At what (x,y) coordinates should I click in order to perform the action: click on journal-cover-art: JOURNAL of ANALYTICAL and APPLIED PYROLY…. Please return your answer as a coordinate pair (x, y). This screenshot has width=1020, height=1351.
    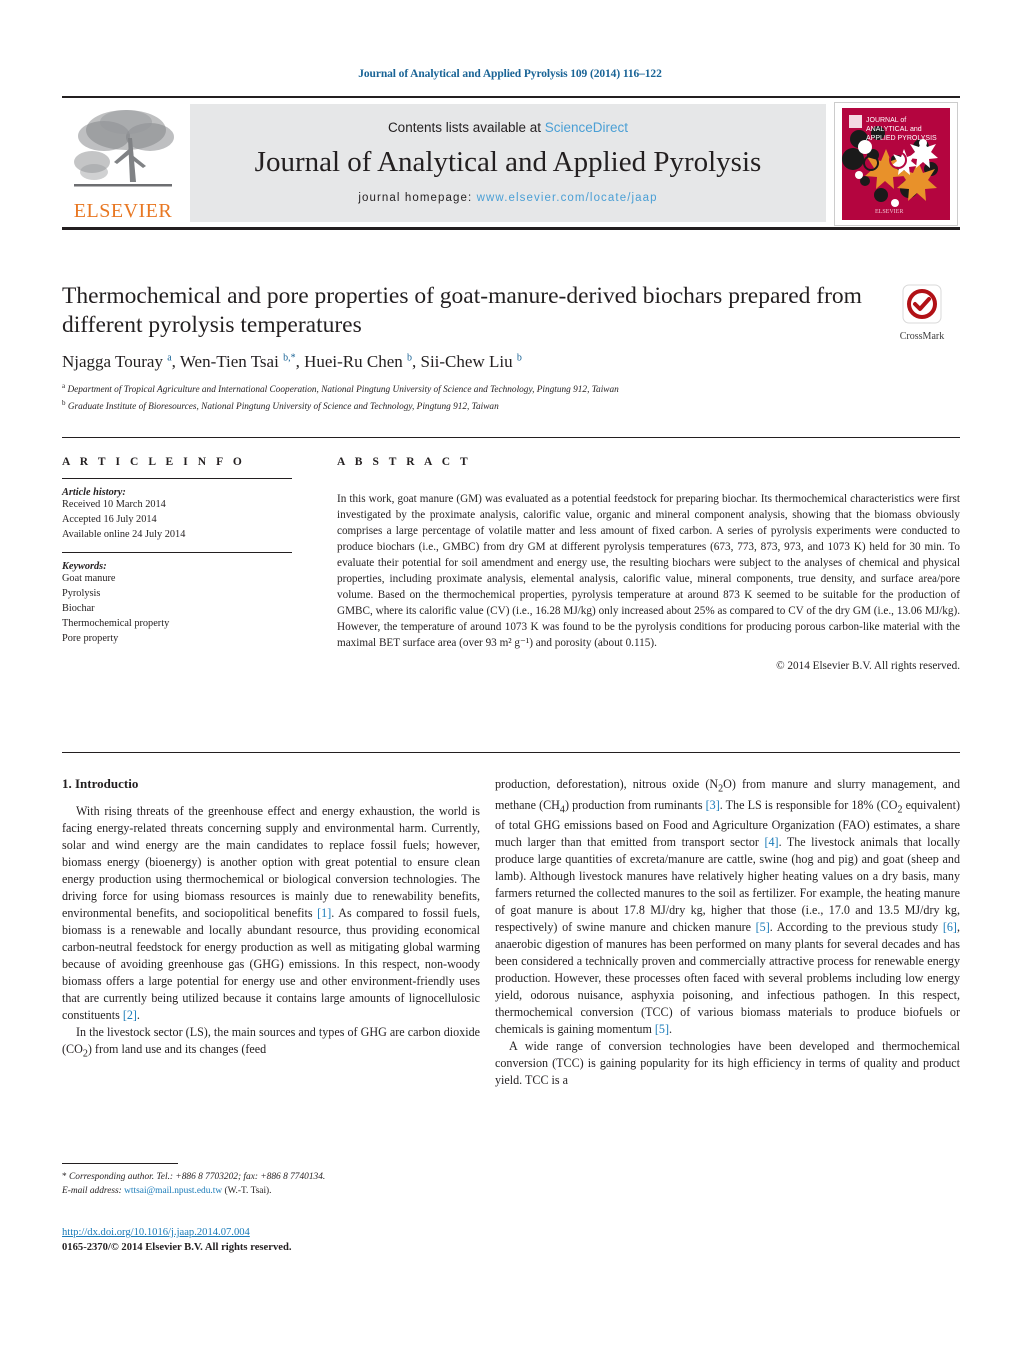
    Looking at the image, I should click on (896, 164).